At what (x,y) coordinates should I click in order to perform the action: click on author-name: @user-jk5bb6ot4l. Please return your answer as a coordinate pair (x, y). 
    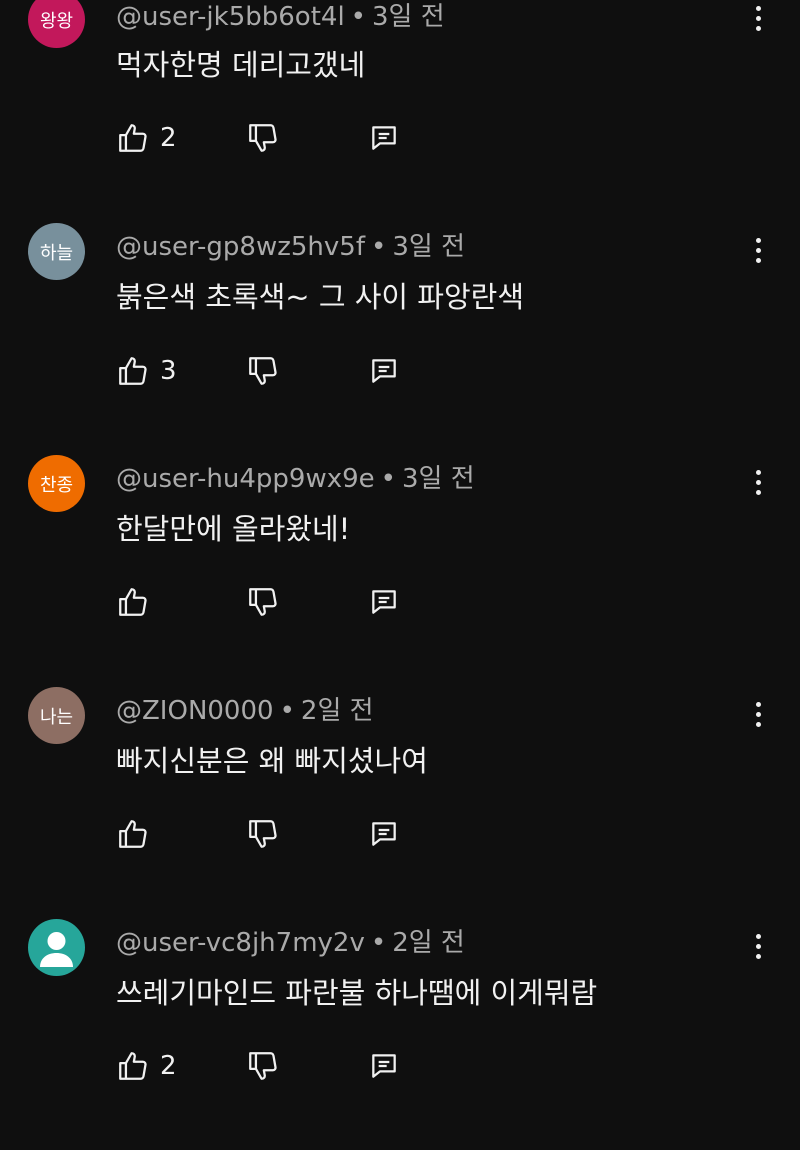
    Looking at the image, I should click on (230, 17).